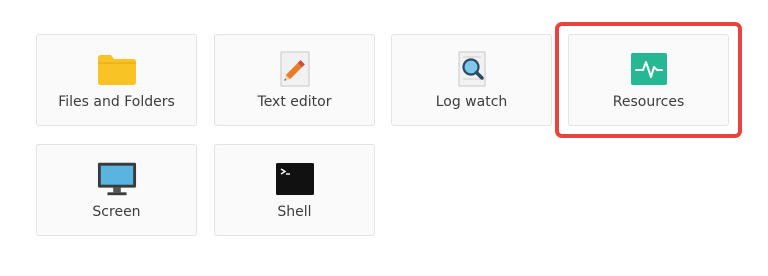 The width and height of the screenshot is (768, 276). I want to click on text-editor-icon, so click(295, 69).